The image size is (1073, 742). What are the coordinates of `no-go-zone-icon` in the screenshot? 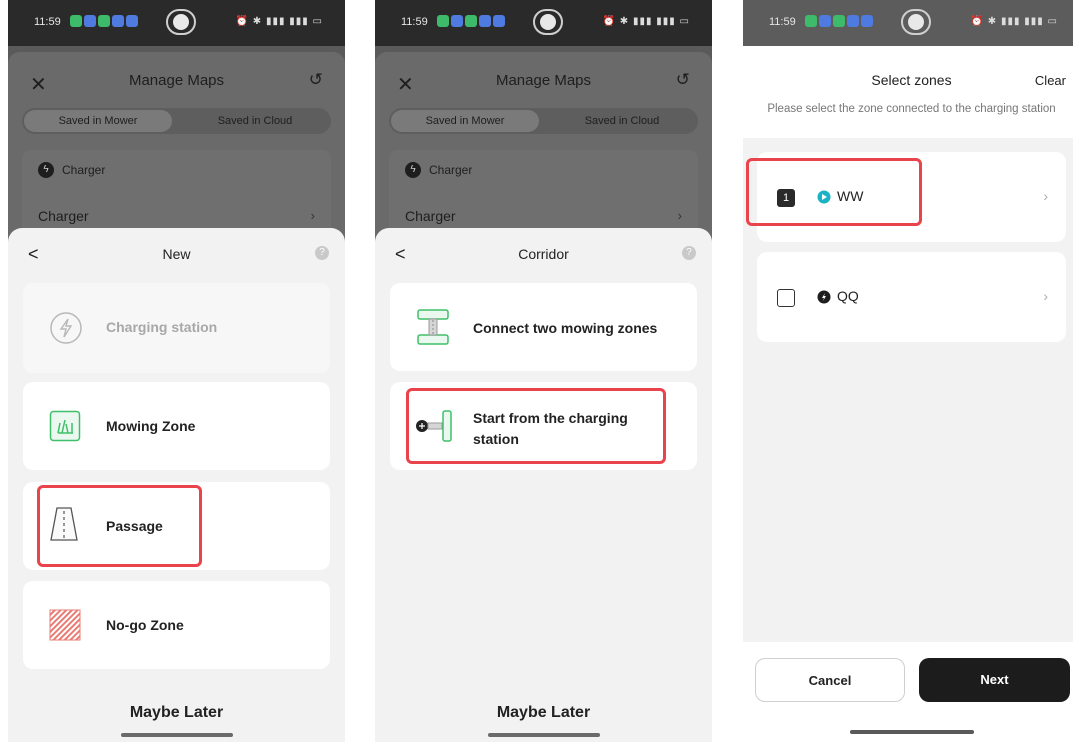 It's located at (65, 625).